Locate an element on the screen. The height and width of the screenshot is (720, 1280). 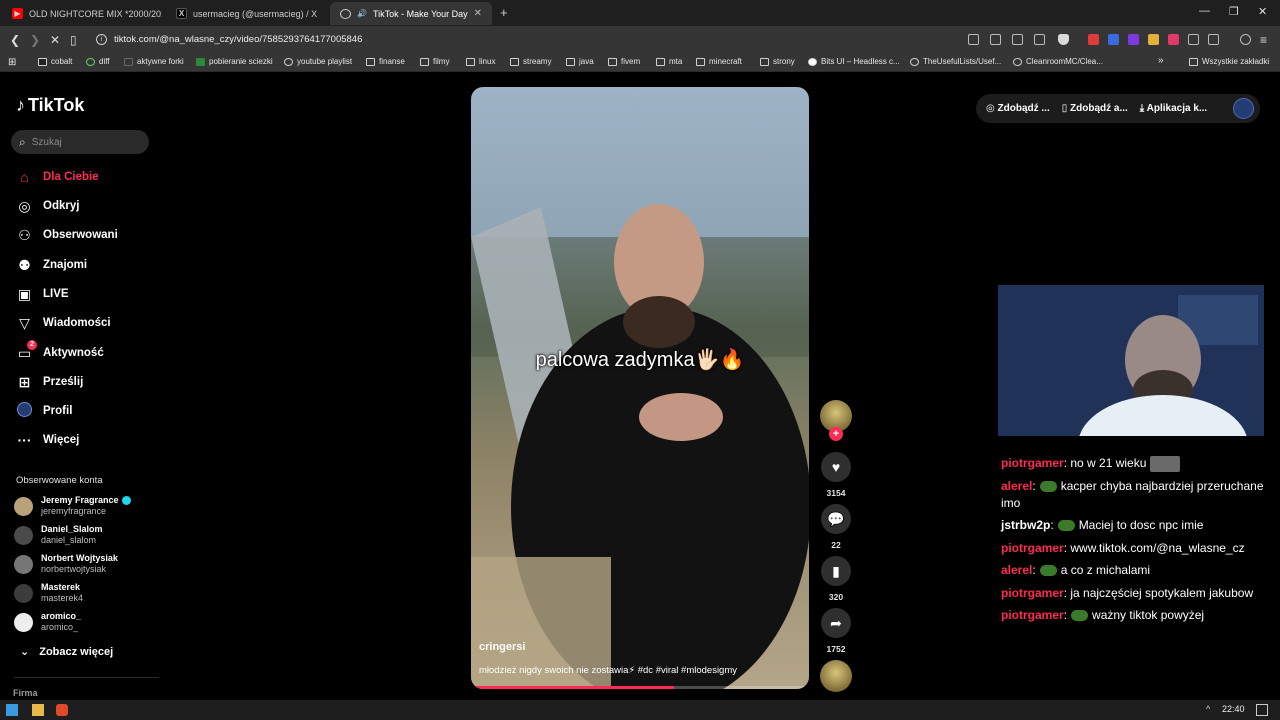
bookmark-icon: ▯ is located at coordinates (73, 40).